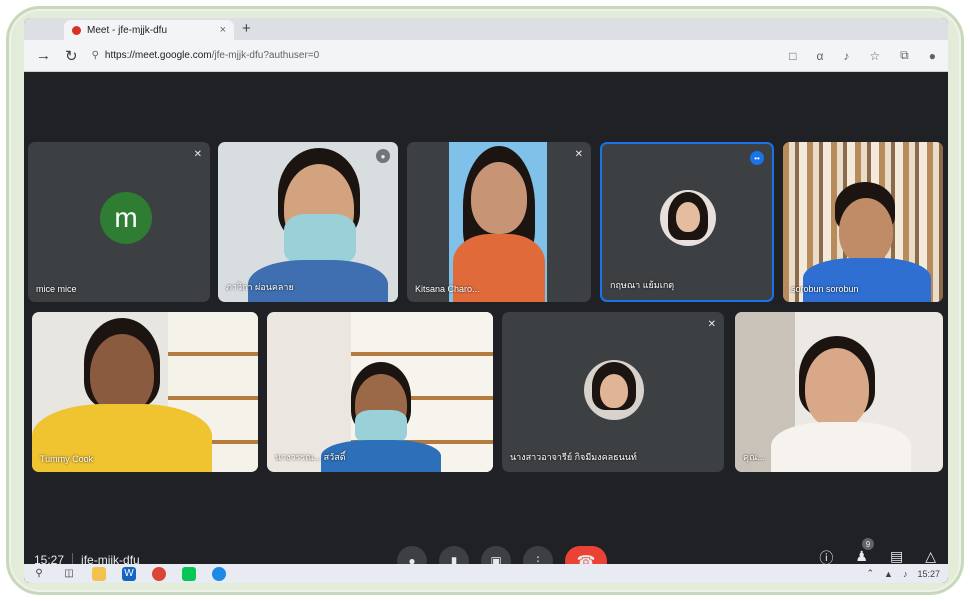 The image size is (970, 601). Describe the element at coordinates (246, 28) in the screenshot. I see `new-tab-button: +` at that location.